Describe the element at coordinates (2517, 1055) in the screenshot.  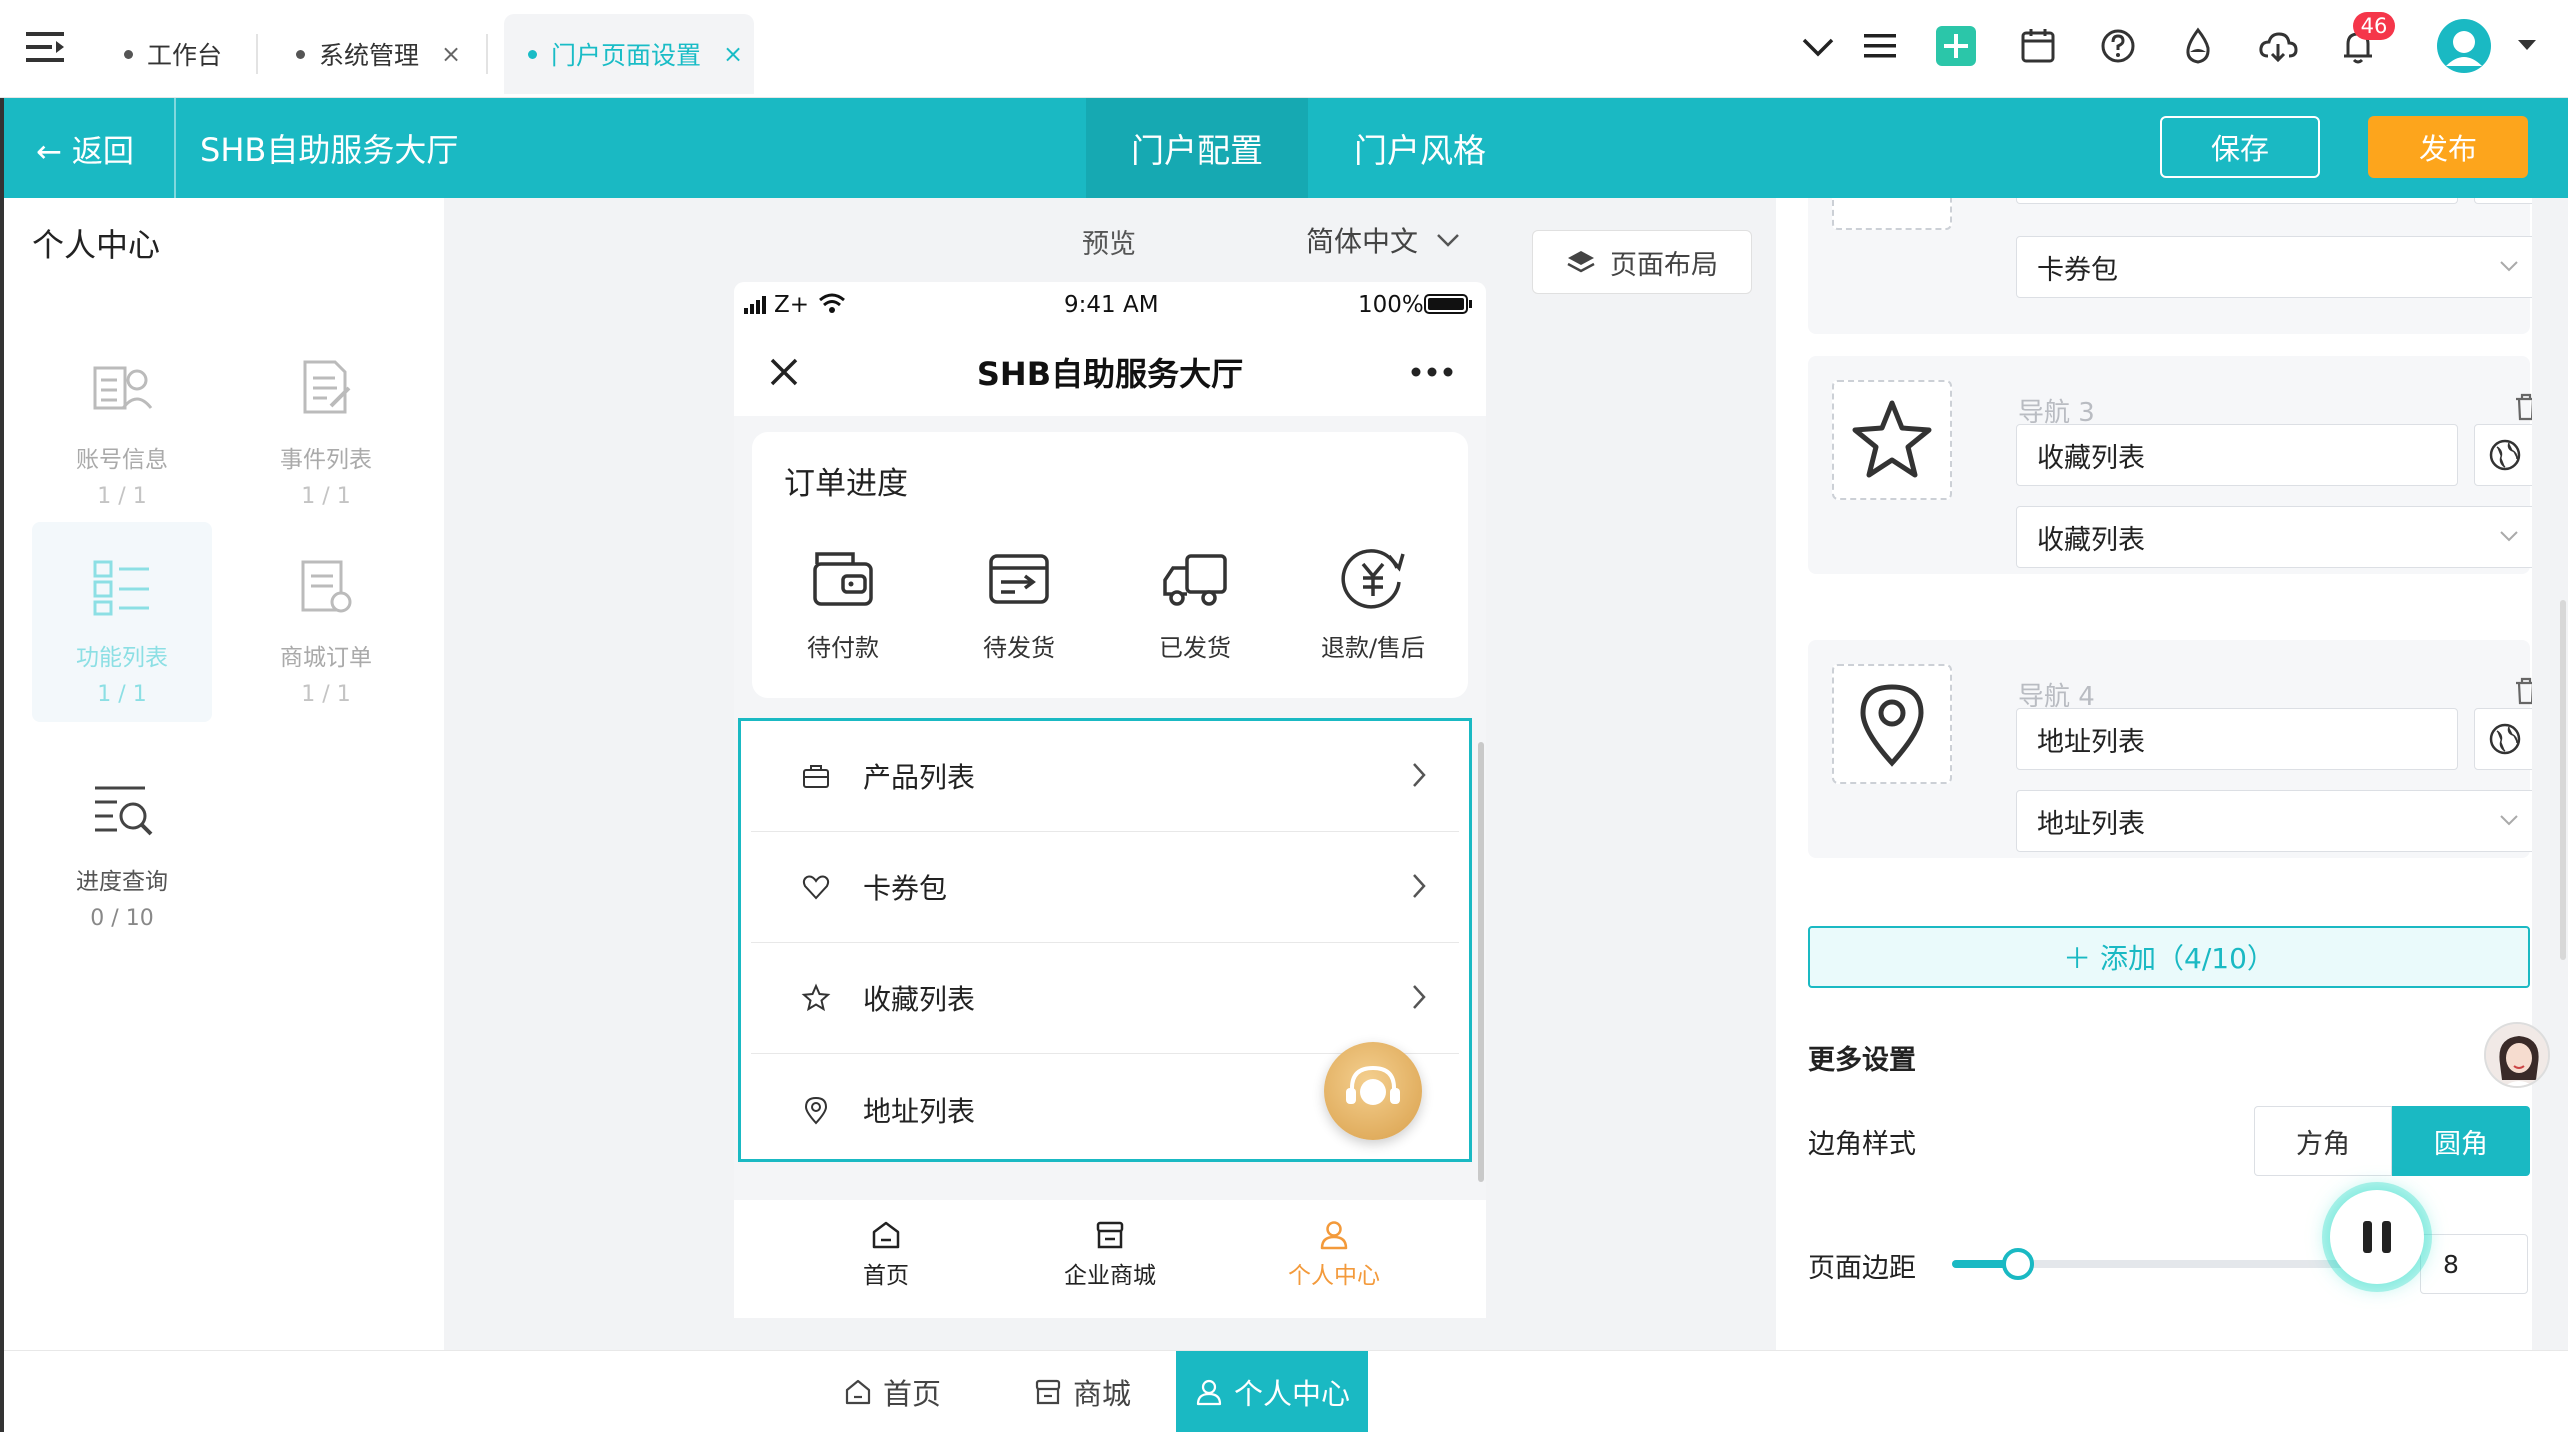
I see `assistant-avatar` at that location.